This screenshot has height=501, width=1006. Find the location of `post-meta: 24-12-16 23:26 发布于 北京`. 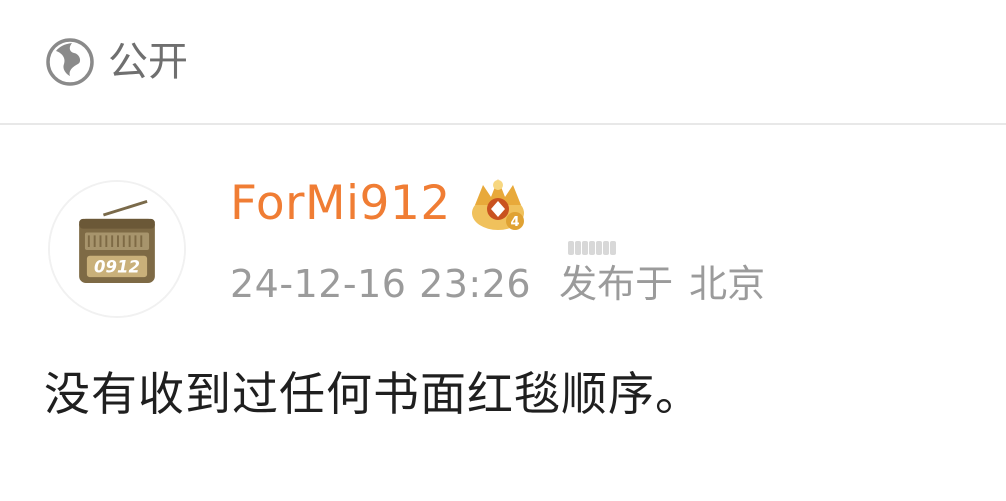

post-meta: 24-12-16 23:26 发布于 北京 is located at coordinates (497, 284).